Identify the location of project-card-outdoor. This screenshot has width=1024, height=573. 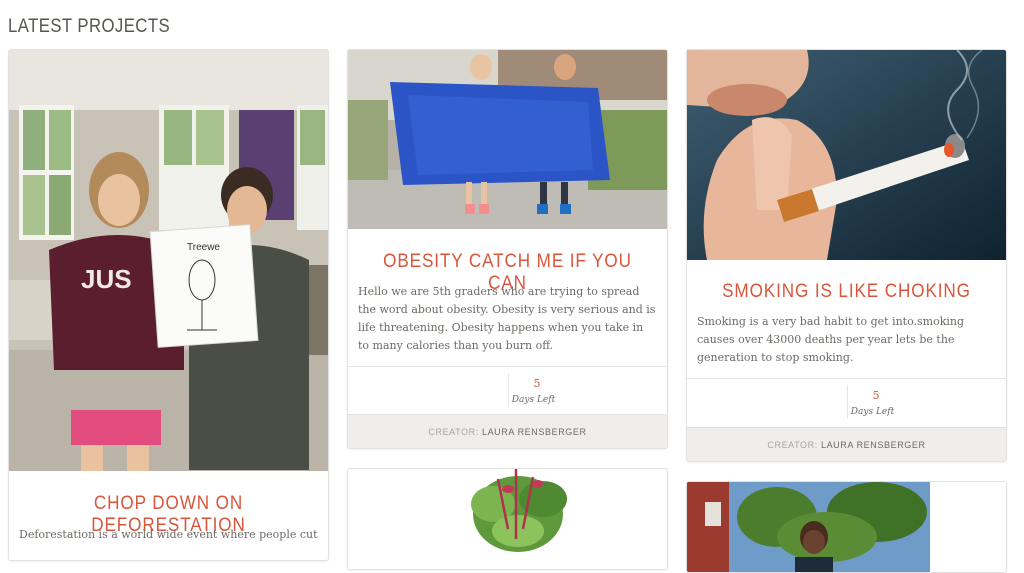
(846, 527).